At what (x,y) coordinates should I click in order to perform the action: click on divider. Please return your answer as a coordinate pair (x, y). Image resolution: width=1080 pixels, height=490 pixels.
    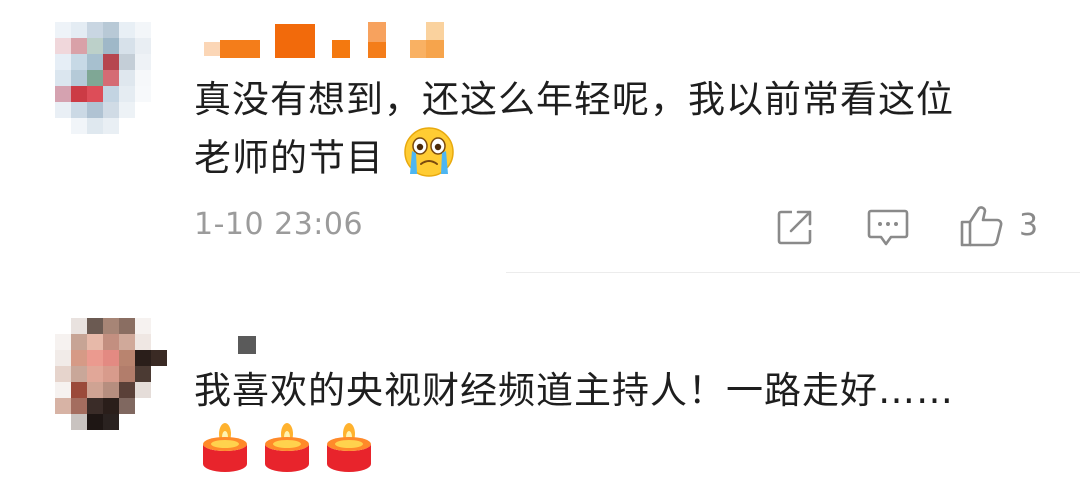
    Looking at the image, I should click on (793, 272).